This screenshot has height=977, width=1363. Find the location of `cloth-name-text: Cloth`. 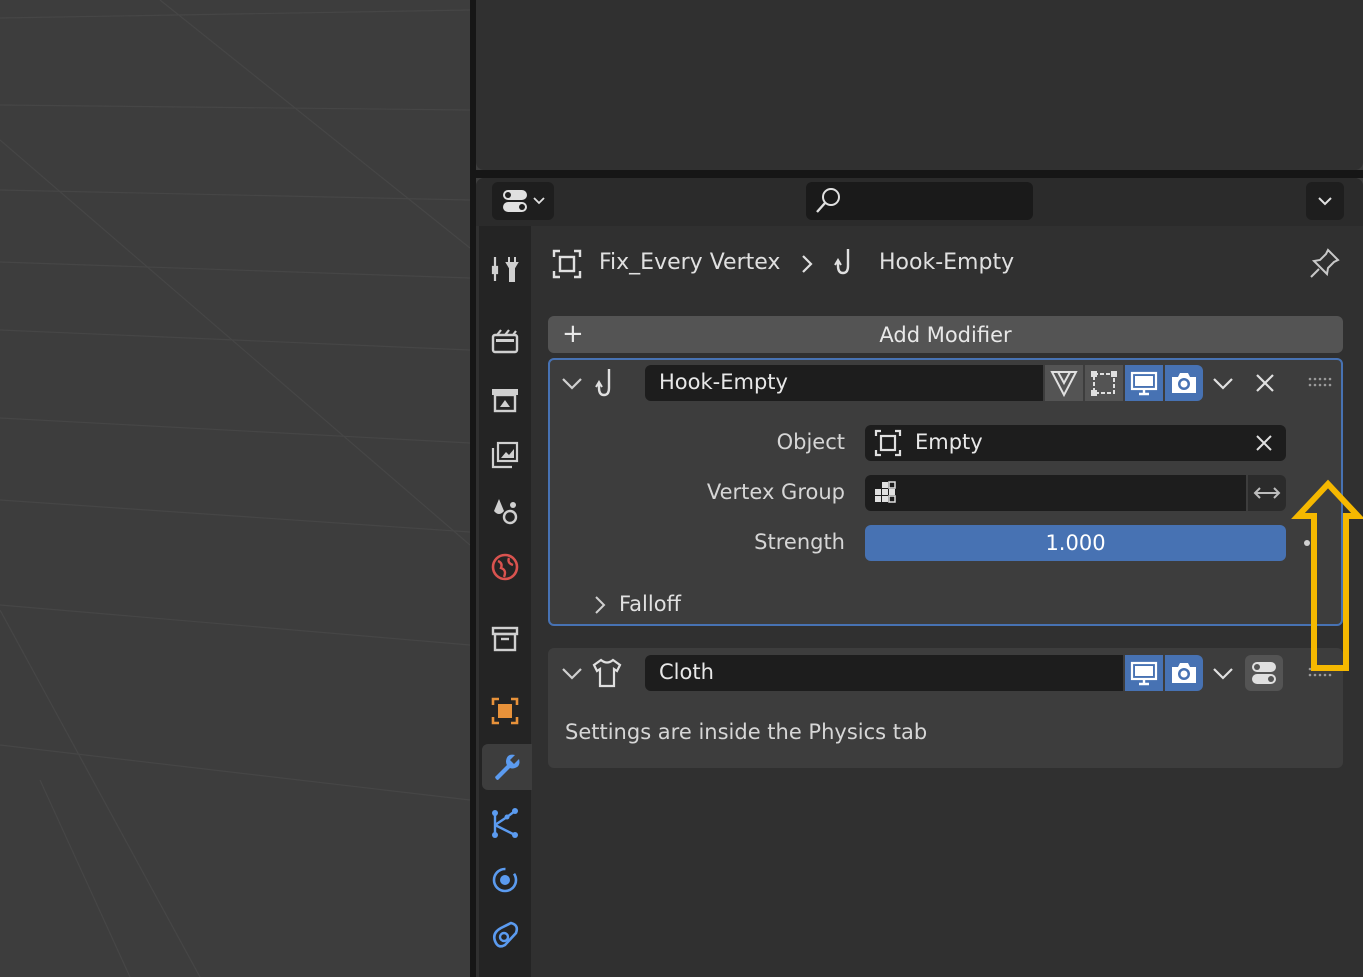

cloth-name-text: Cloth is located at coordinates (686, 672).